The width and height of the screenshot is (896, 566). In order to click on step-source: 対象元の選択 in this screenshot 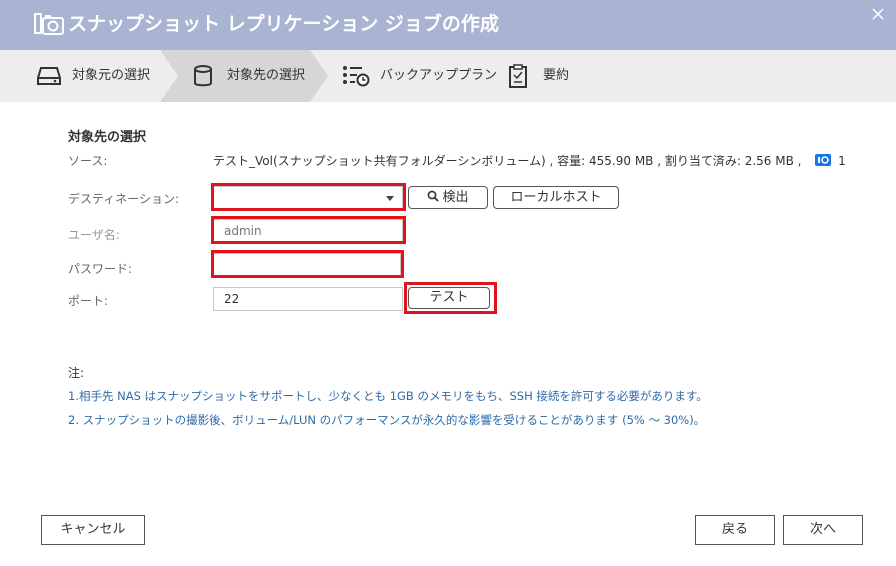, I will do `click(90, 76)`.